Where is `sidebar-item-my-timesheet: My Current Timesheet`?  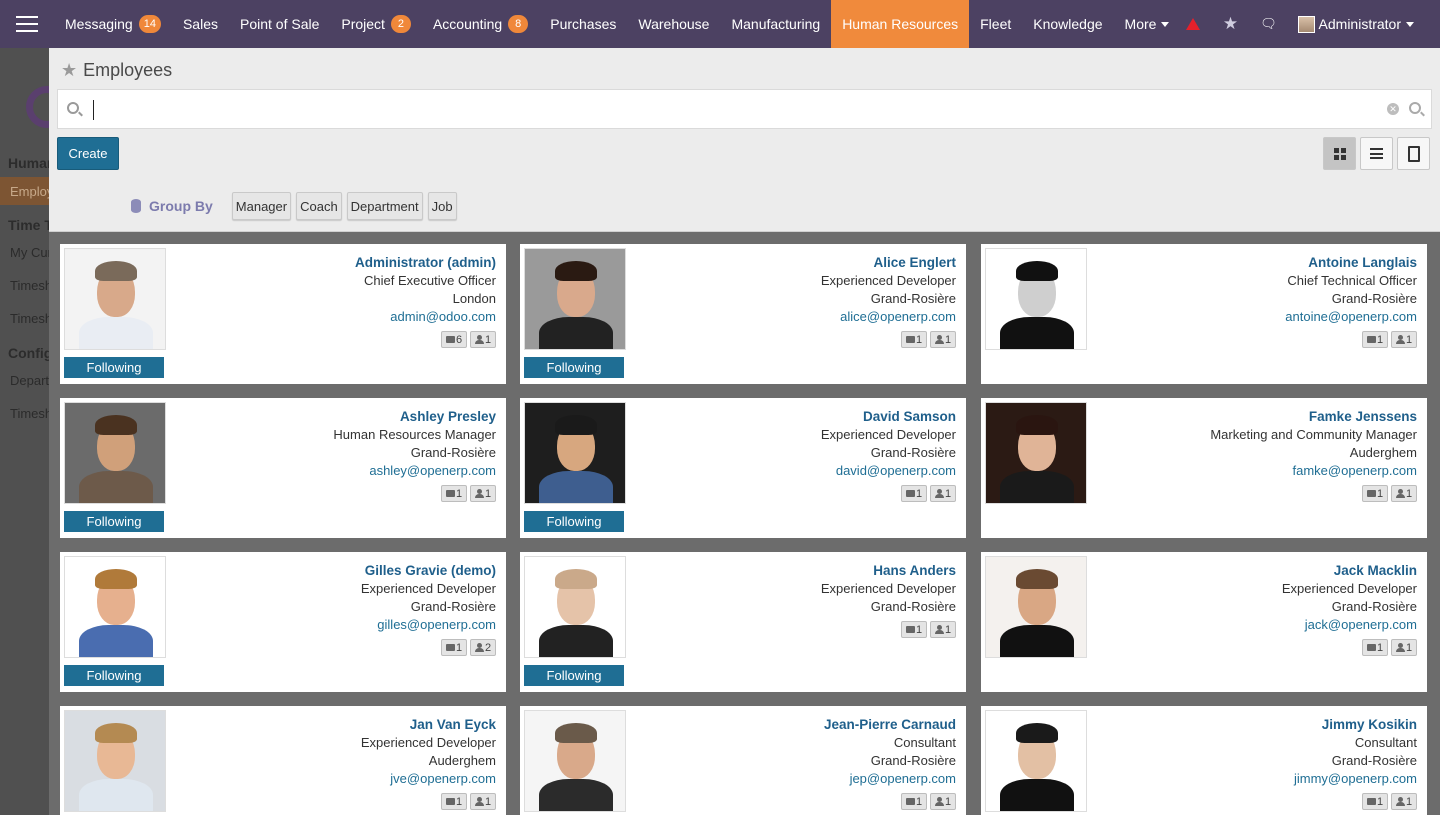 sidebar-item-my-timesheet: My Current Timesheet is located at coordinates (29, 252).